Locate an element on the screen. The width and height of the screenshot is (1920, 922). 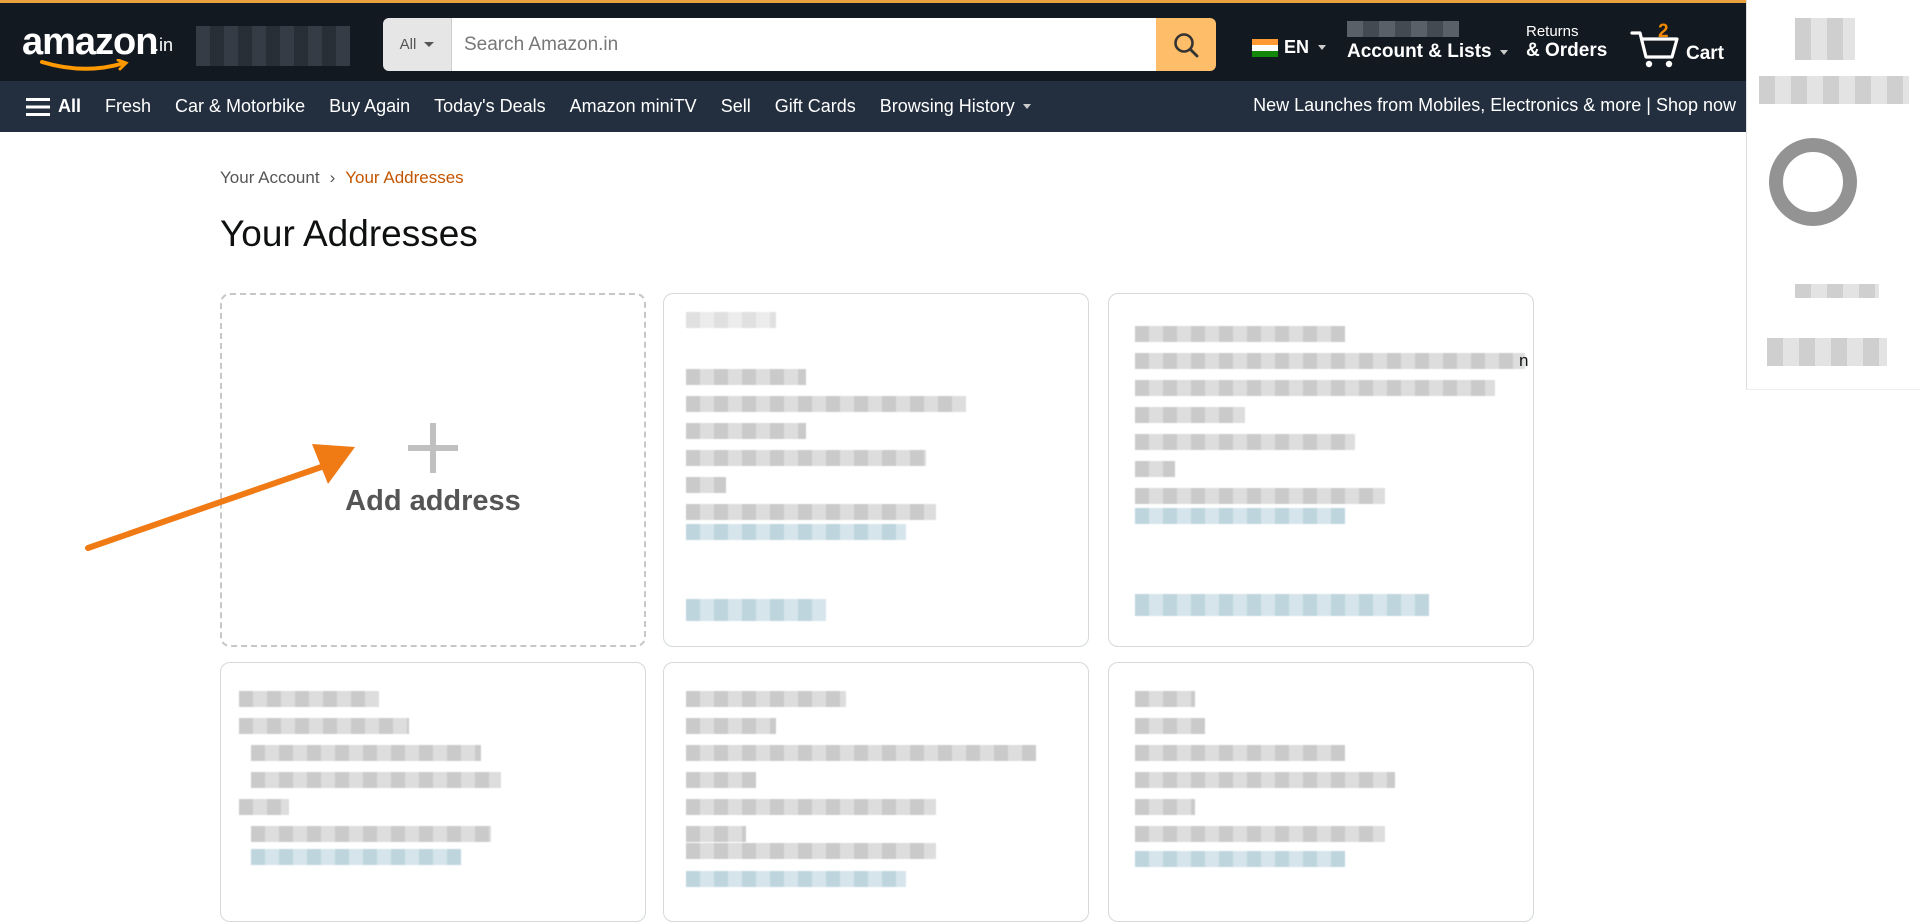
india-flag-icon is located at coordinates (1265, 47).